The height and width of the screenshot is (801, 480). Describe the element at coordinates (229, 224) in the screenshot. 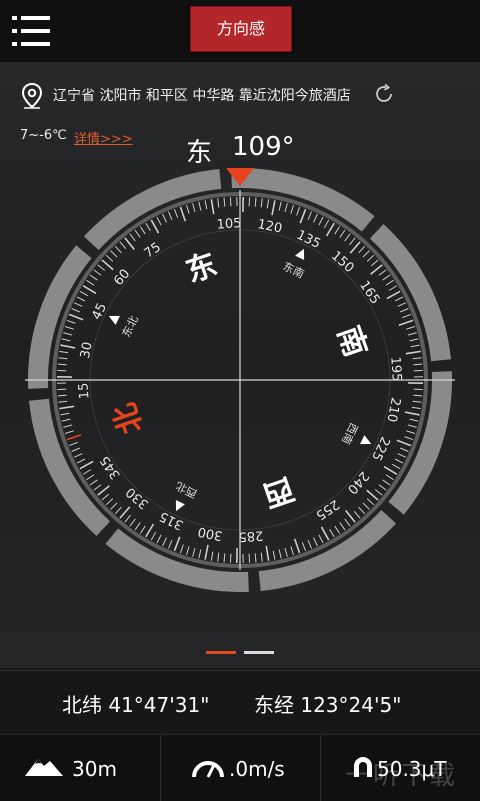

I see `tick-label: 105` at that location.